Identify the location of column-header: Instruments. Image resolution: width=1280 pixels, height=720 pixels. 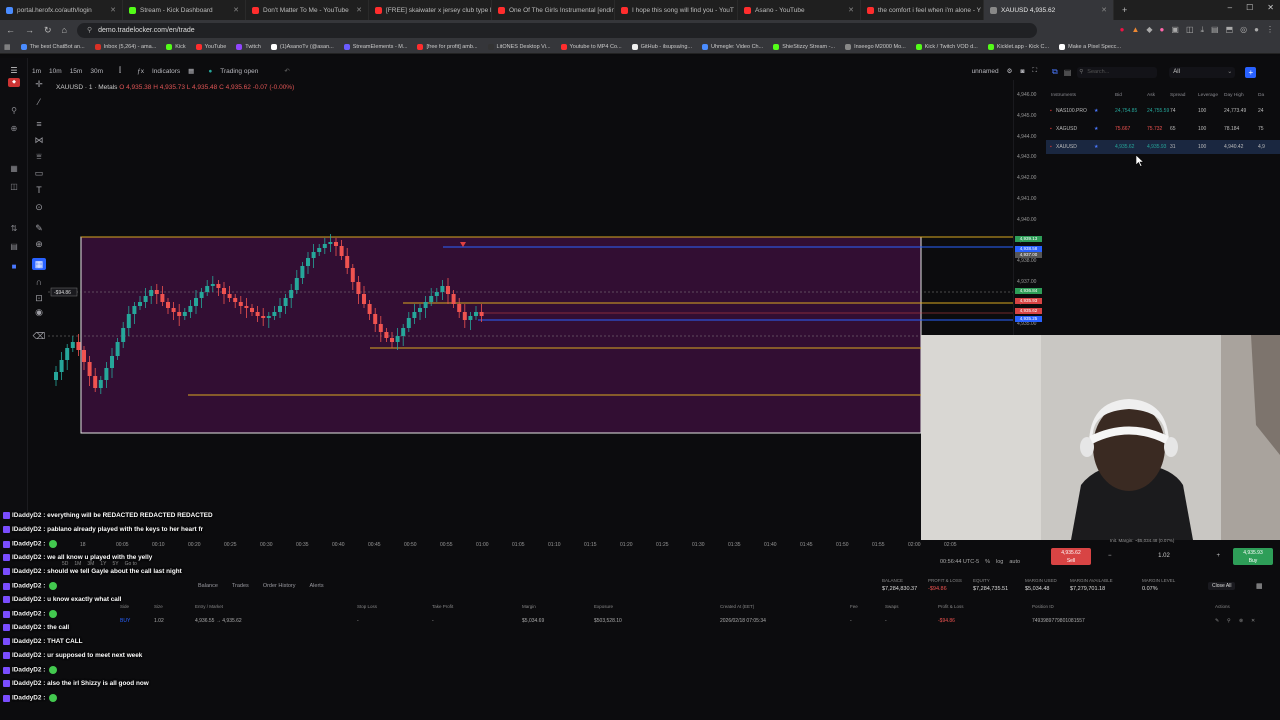
(1063, 95).